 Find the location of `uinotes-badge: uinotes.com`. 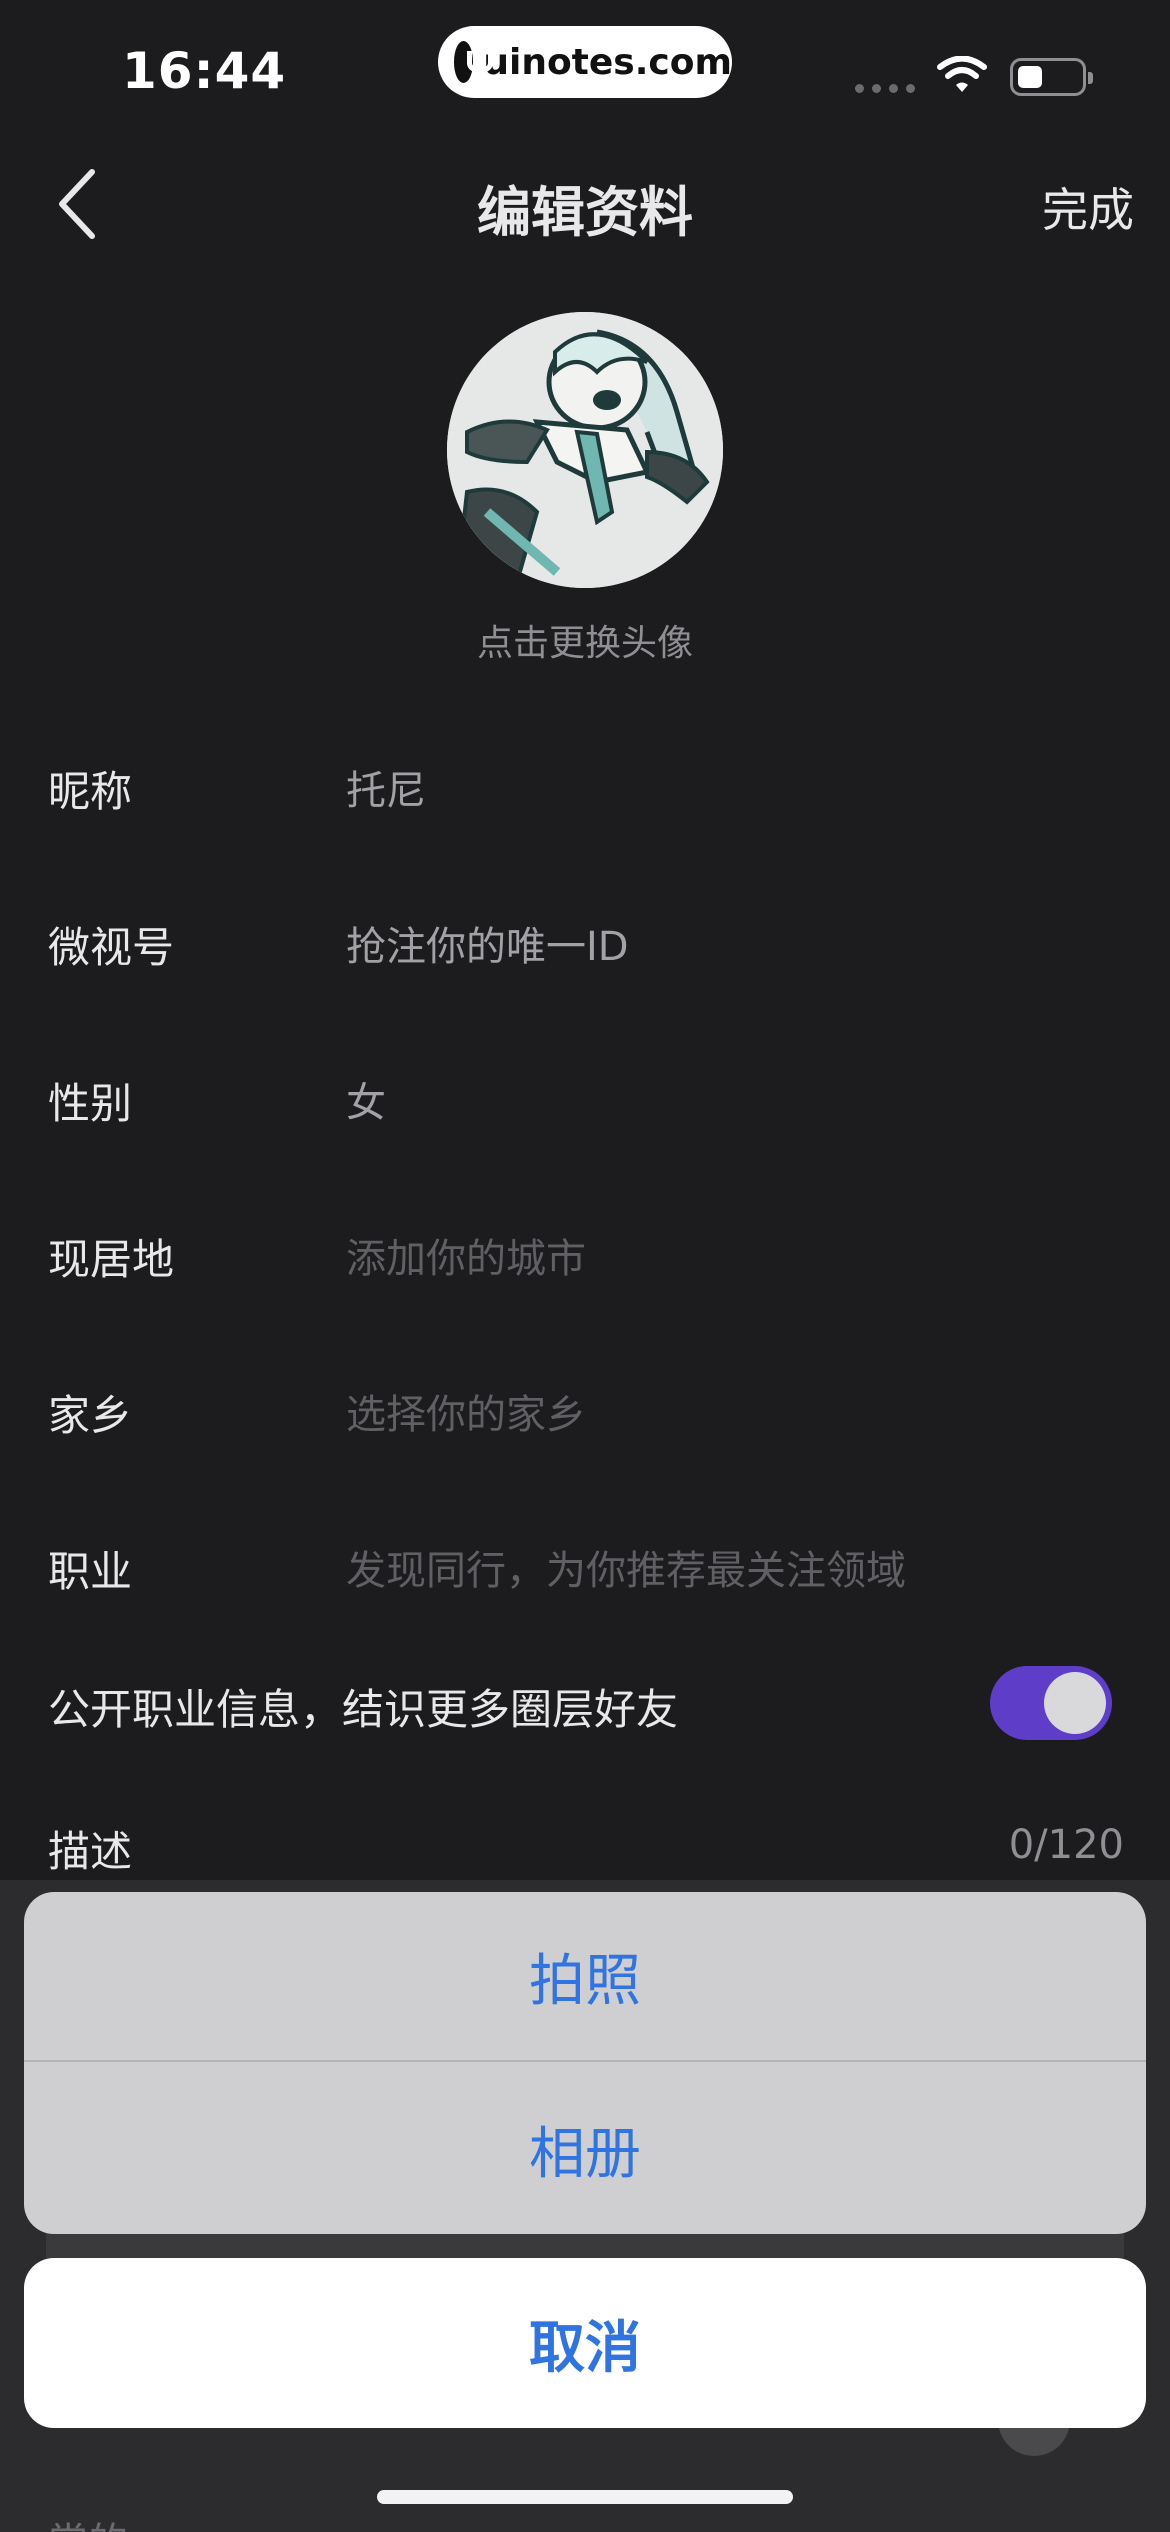

uinotes-badge: uinotes.com is located at coordinates (585, 62).